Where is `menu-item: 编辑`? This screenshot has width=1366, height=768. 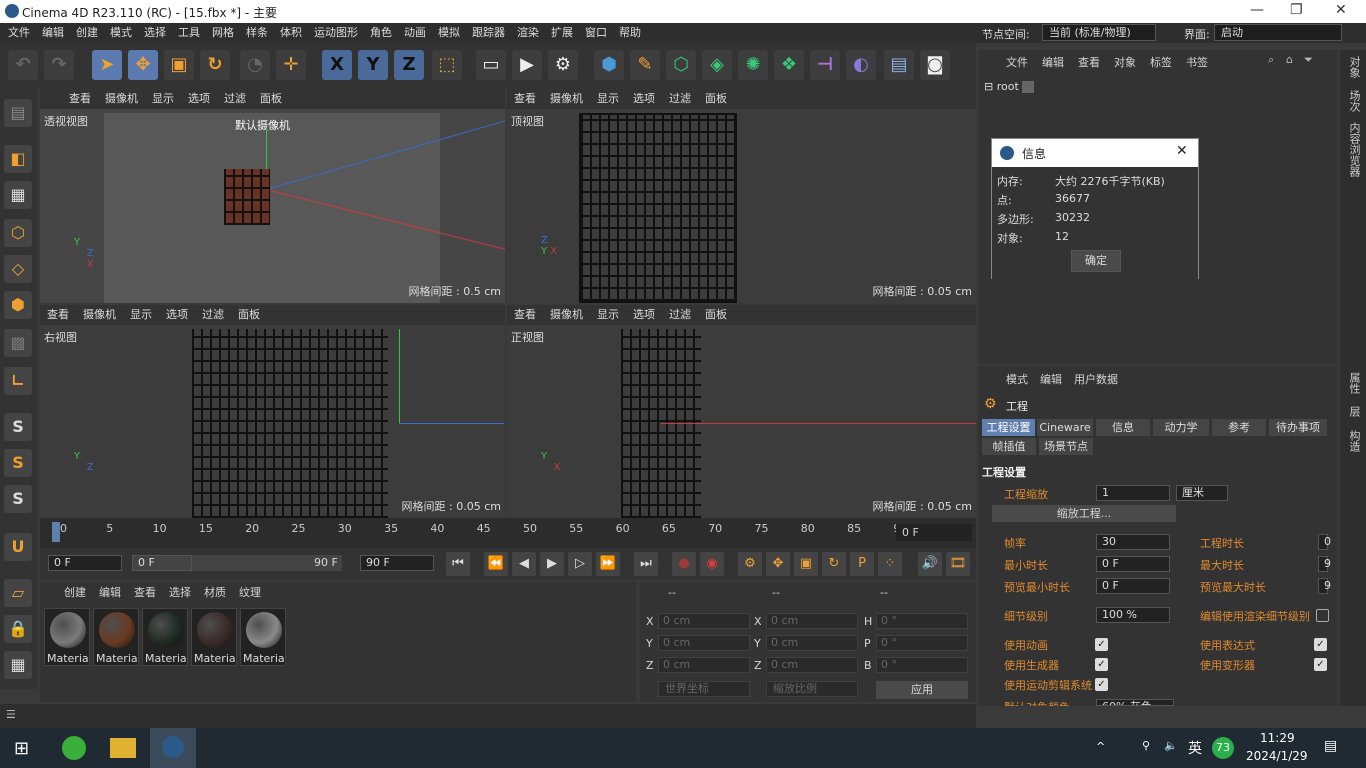 menu-item: 编辑 is located at coordinates (53, 33).